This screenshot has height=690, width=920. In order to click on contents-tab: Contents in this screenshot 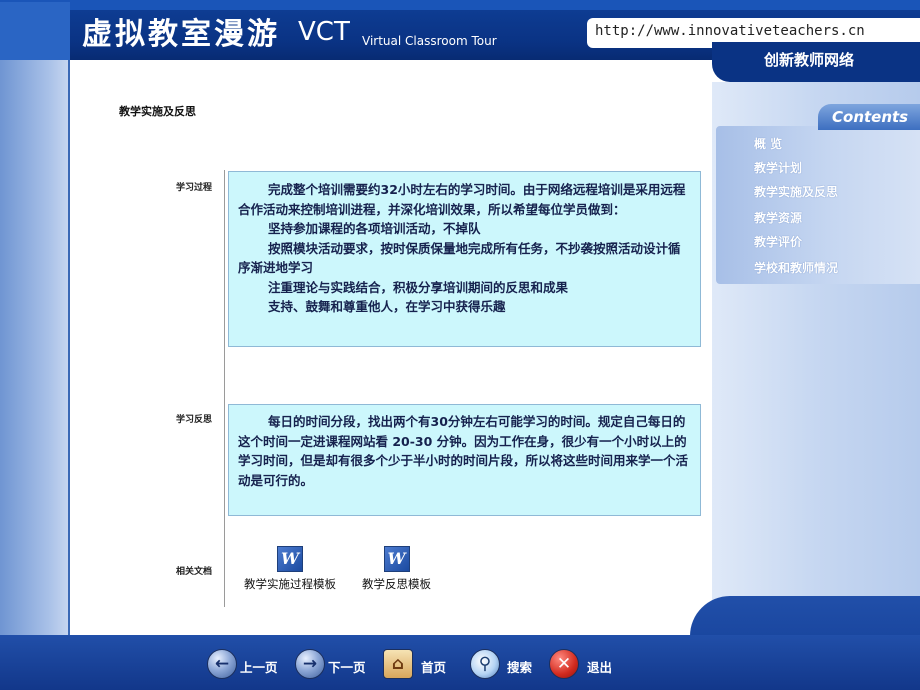, I will do `click(869, 117)`.